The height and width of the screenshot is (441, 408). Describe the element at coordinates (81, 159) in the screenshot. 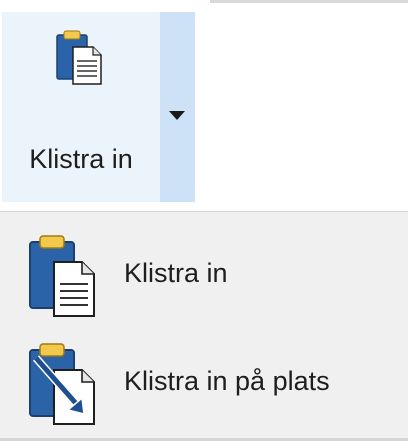

I see `paste-button-label: Klistra in` at that location.